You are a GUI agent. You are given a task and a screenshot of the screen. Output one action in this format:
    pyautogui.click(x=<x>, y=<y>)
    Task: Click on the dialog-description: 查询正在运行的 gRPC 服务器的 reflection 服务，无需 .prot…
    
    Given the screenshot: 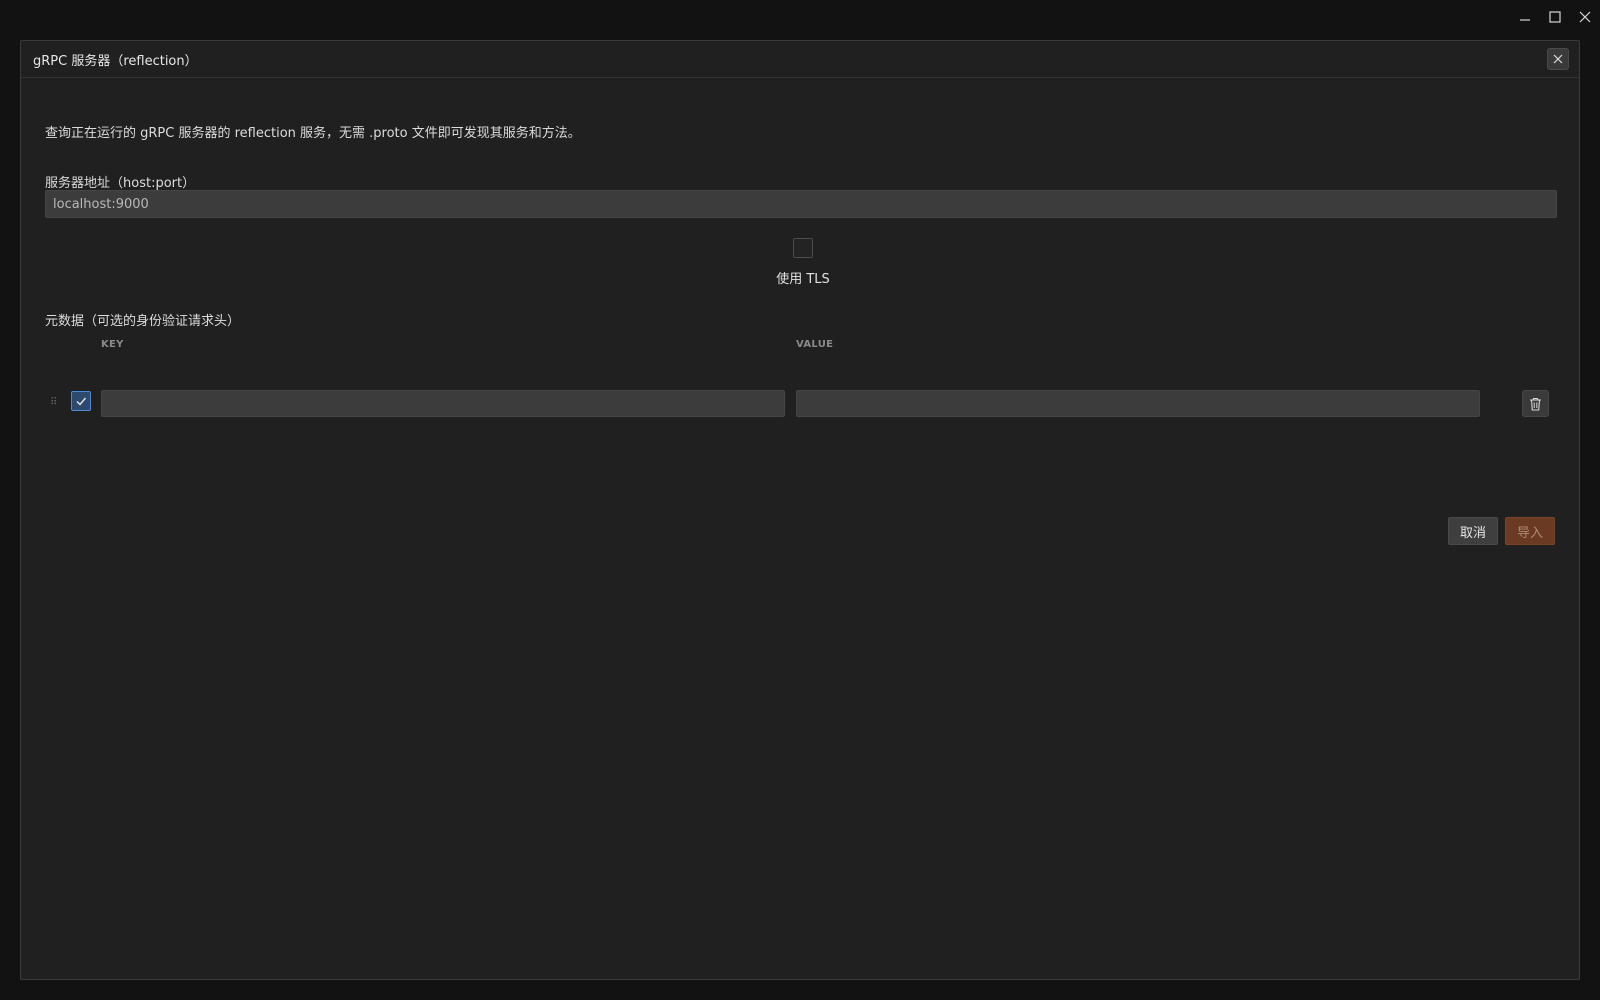 What is the action you would take?
    pyautogui.click(x=313, y=133)
    